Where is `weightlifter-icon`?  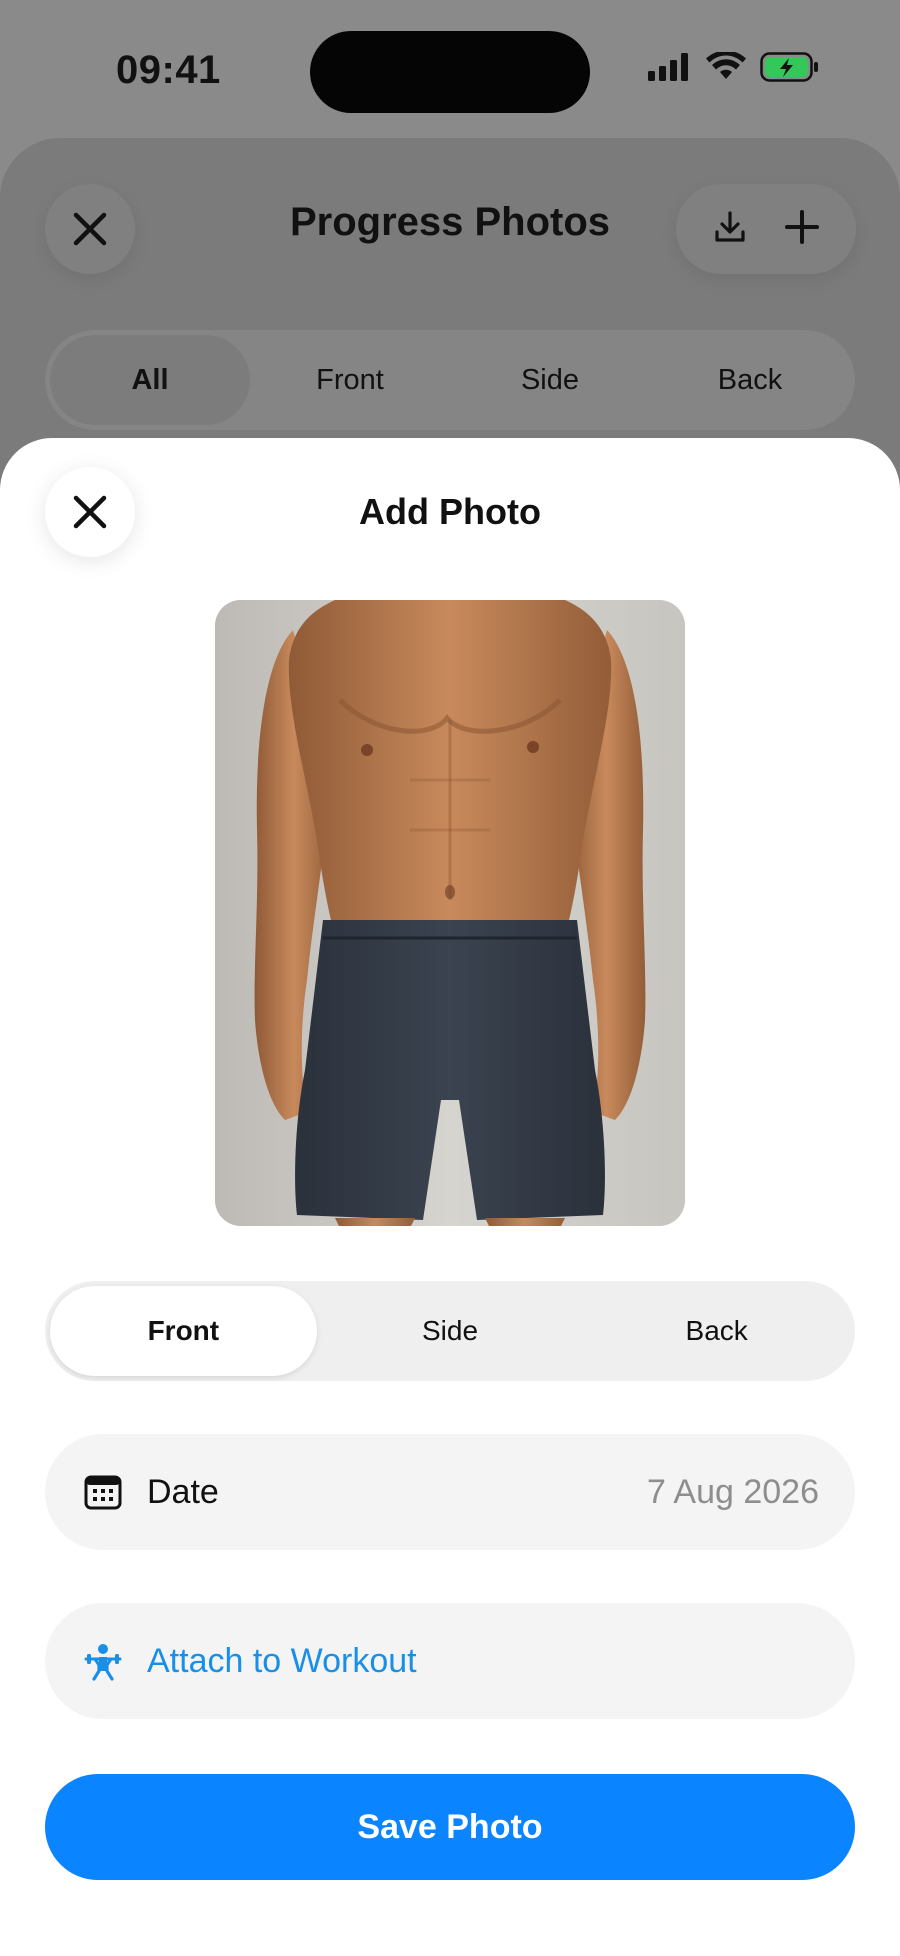
weightlifter-icon is located at coordinates (103, 1661).